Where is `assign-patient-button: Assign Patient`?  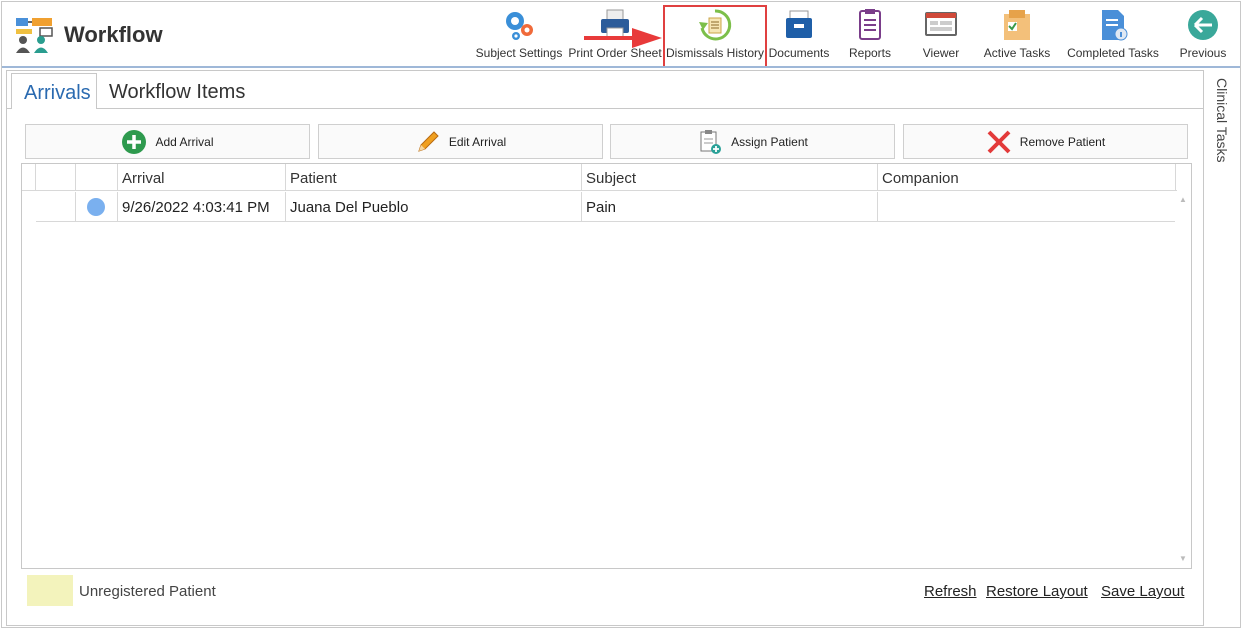
assign-patient-button: Assign Patient is located at coordinates (752, 141).